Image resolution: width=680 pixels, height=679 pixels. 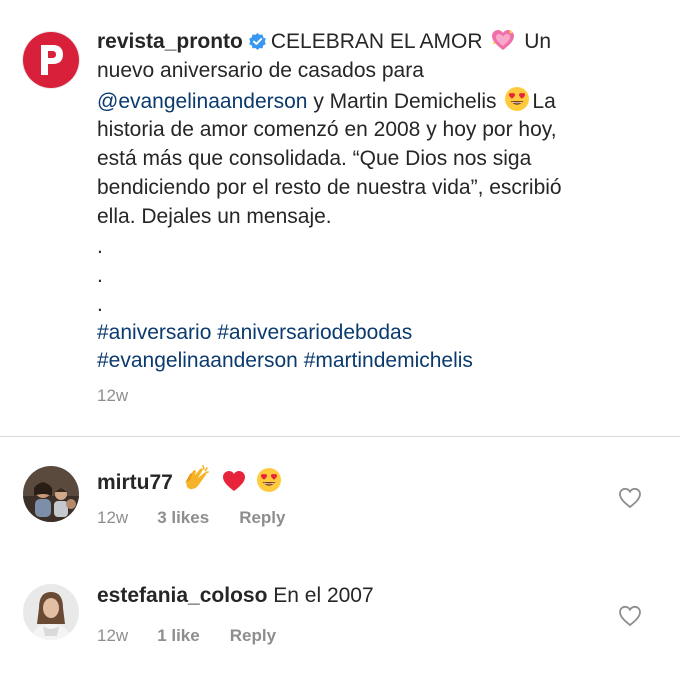 I want to click on divider, so click(x=340, y=436).